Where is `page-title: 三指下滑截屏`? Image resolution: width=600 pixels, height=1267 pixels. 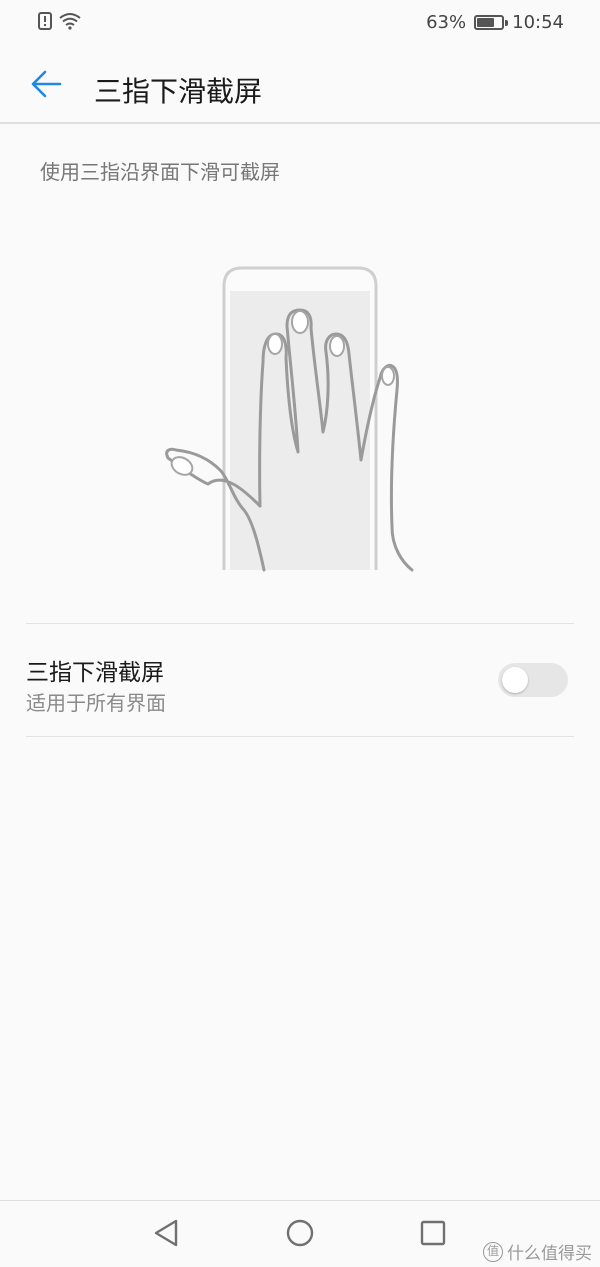
page-title: 三指下滑截屏 is located at coordinates (178, 91).